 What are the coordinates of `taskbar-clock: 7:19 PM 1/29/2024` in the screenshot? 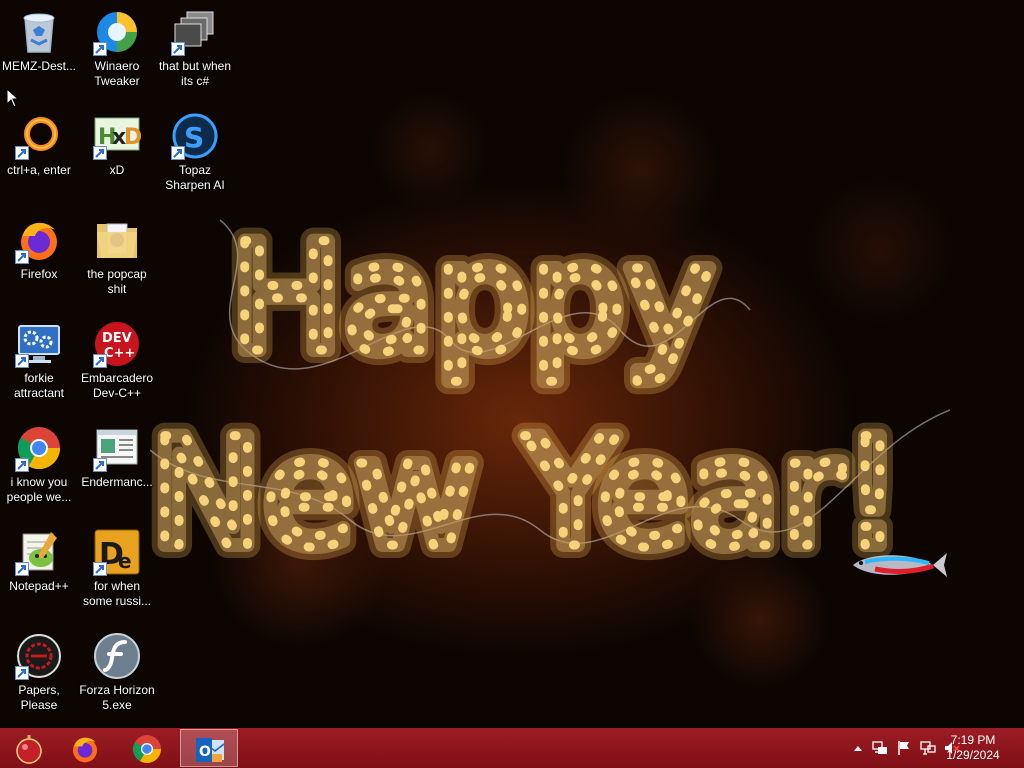 It's located at (973, 748).